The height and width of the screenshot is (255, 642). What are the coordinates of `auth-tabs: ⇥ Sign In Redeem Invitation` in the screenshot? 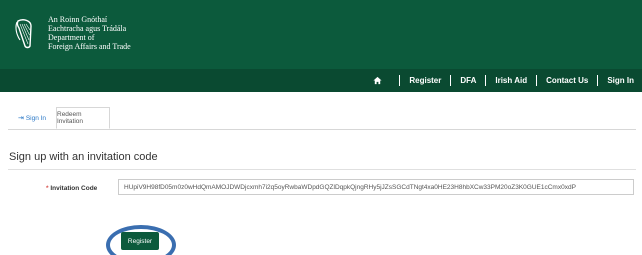 It's located at (322, 118).